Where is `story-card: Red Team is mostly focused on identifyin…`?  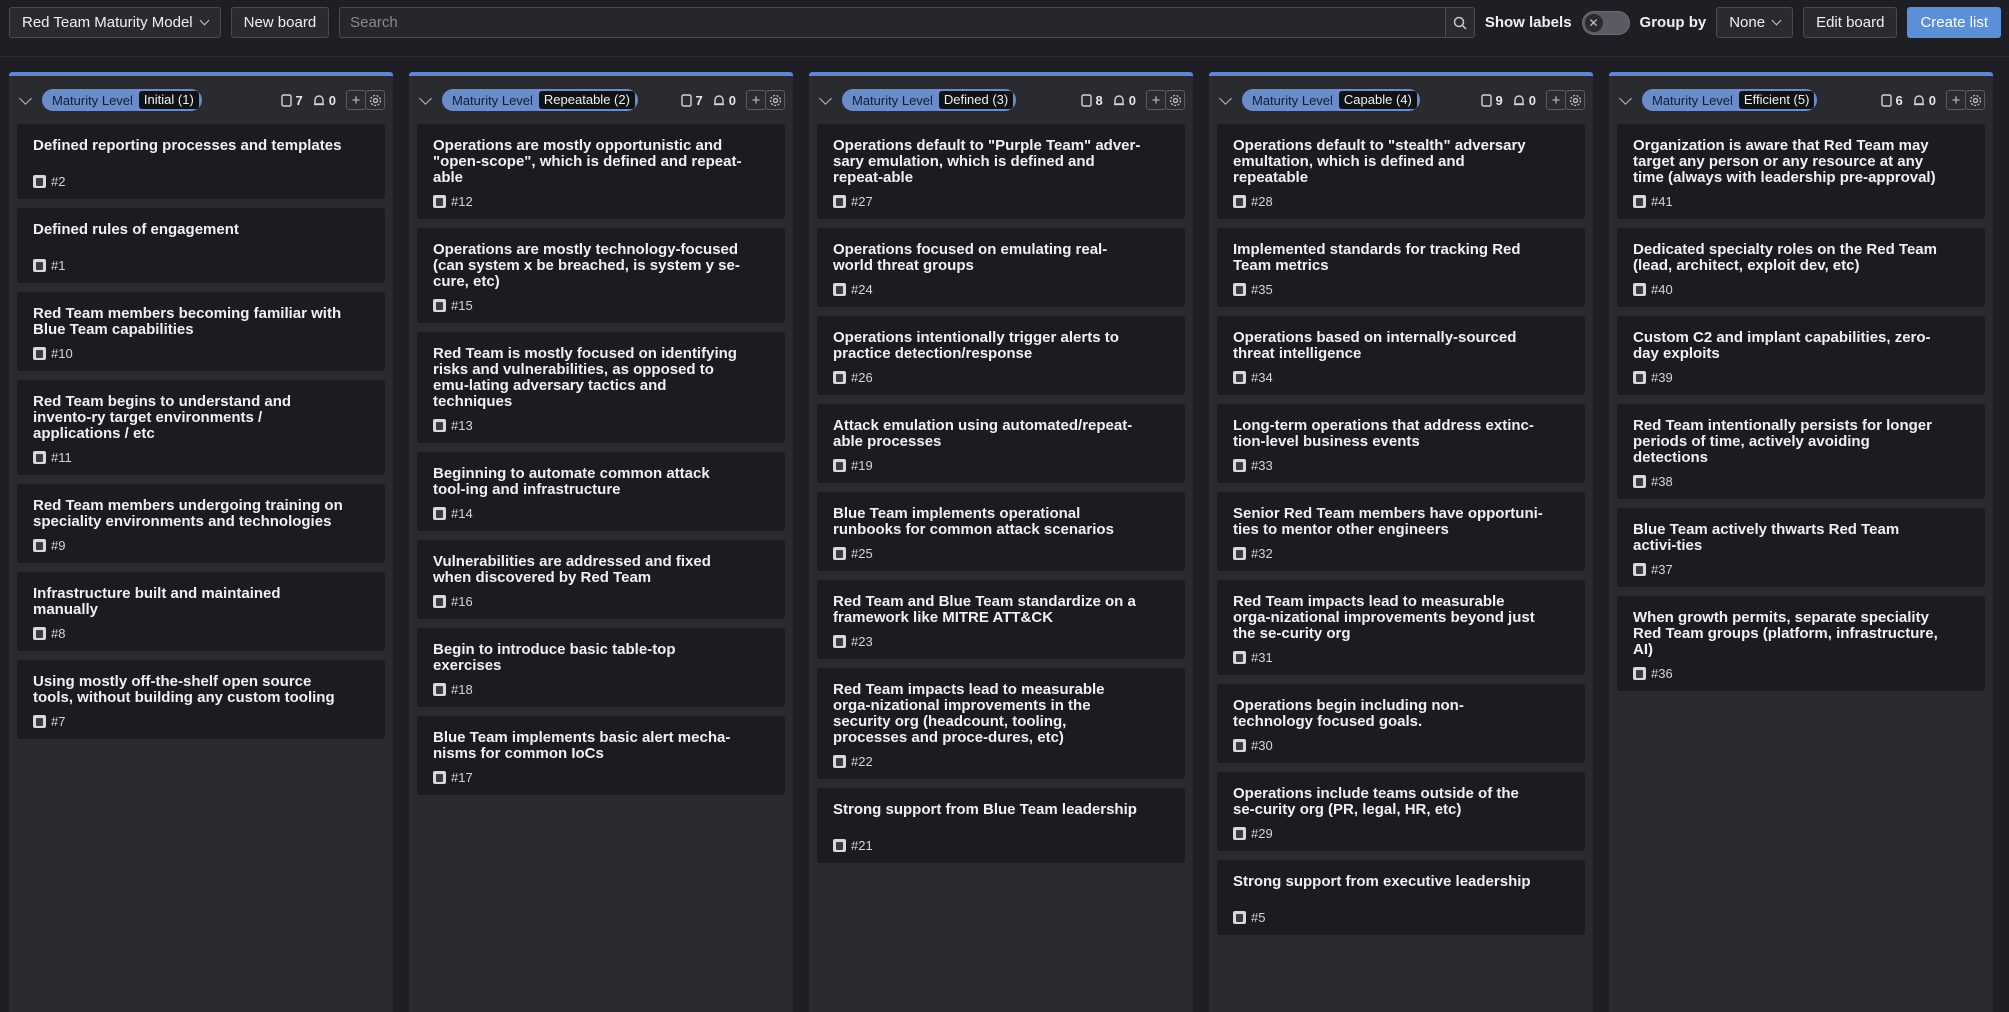 story-card: Red Team is mostly focused on identifyin… is located at coordinates (601, 387).